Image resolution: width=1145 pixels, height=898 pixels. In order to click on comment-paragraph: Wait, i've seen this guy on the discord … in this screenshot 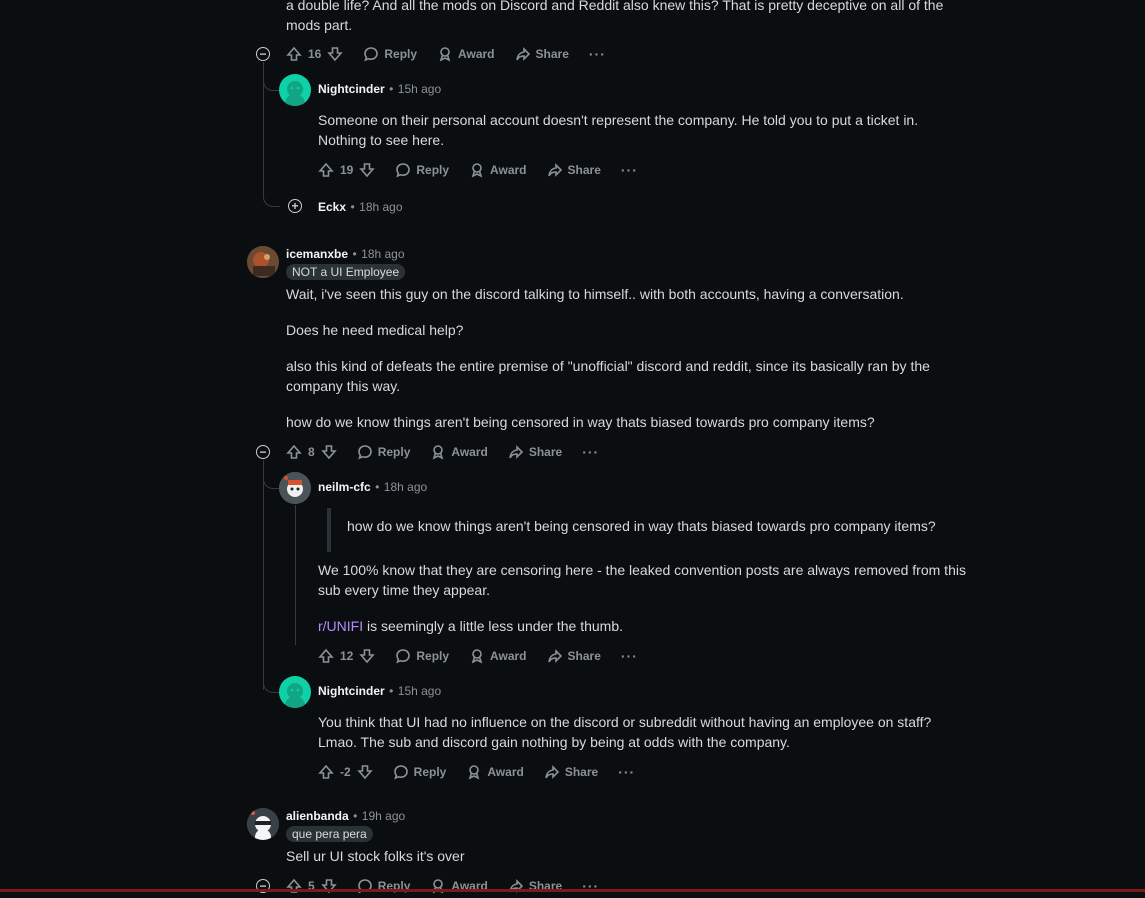, I will do `click(595, 294)`.